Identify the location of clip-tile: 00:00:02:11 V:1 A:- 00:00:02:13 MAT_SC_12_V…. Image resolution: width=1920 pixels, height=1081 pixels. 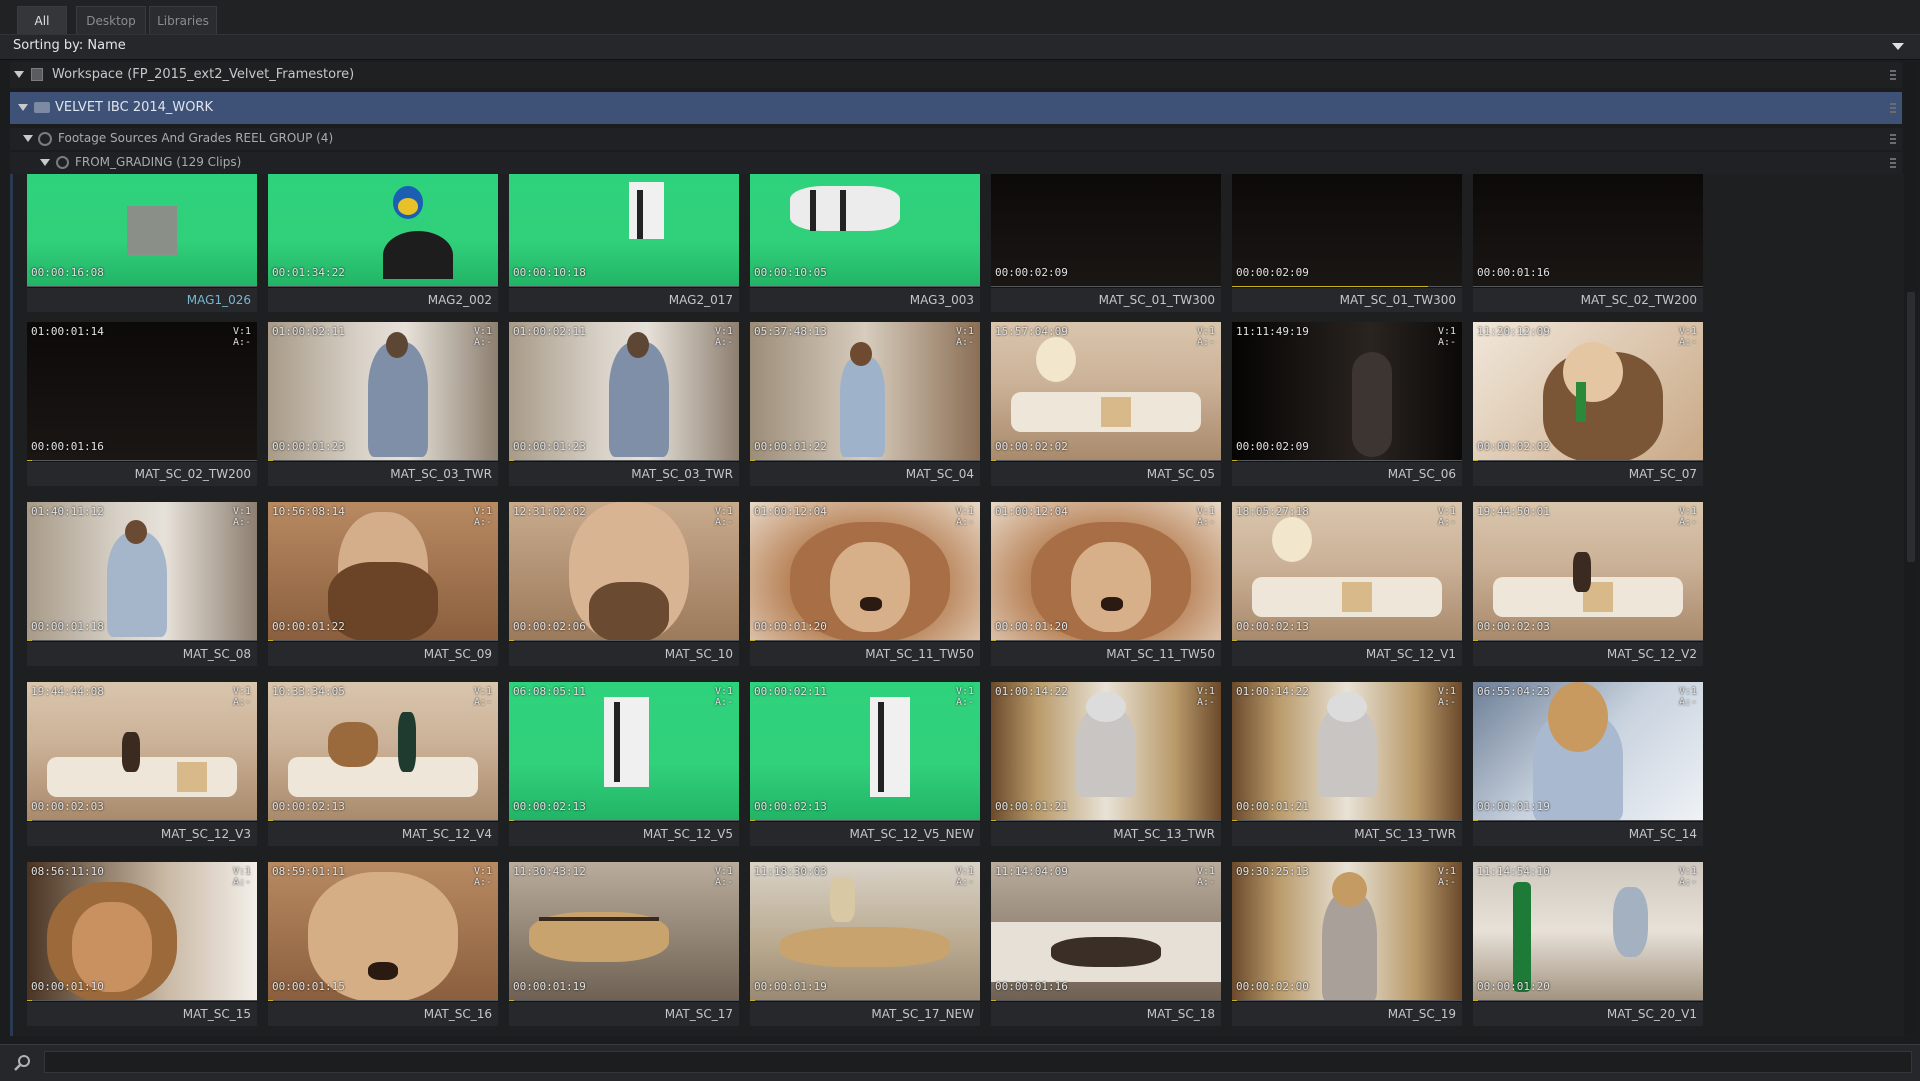
(865, 764).